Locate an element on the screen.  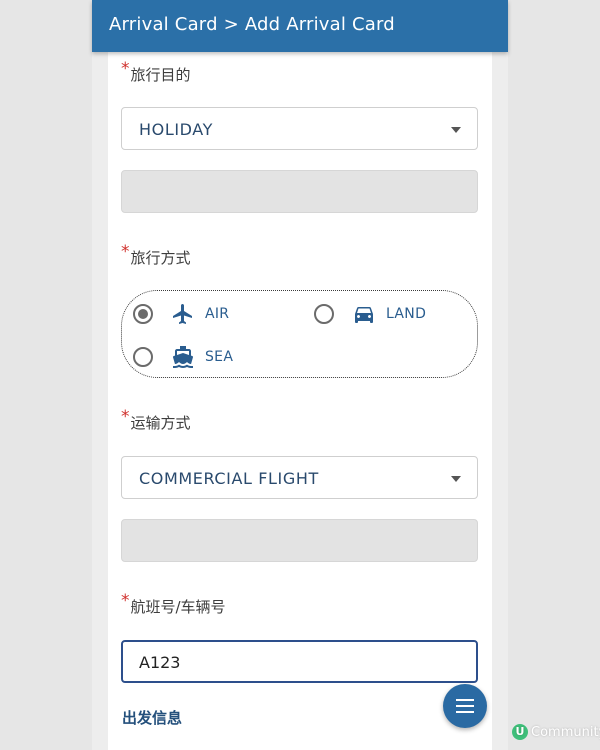
plane-icon is located at coordinates (182, 314).